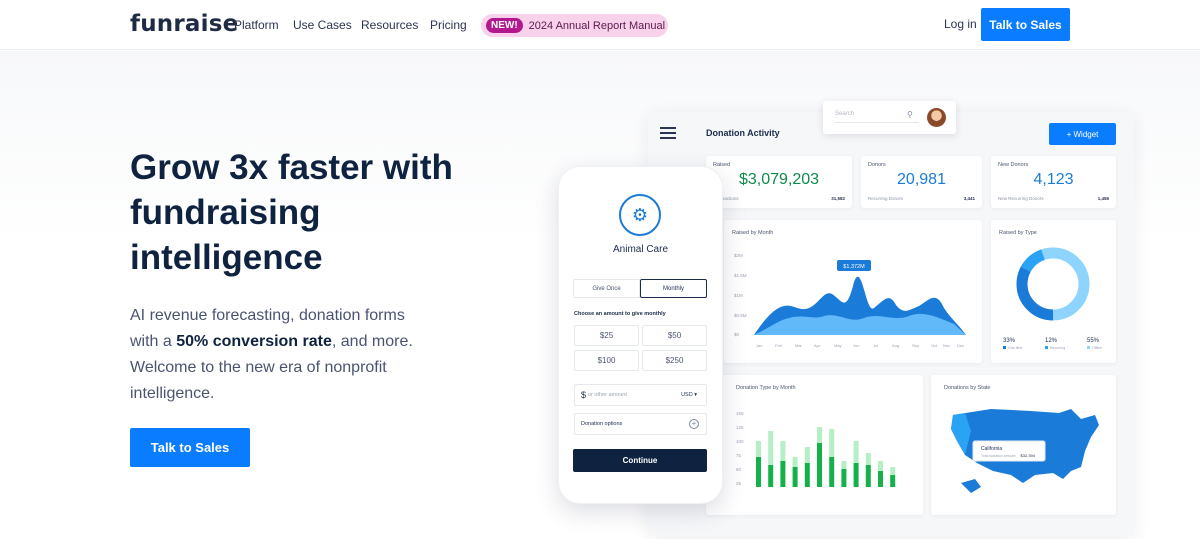  What do you see at coordinates (991, 449) in the screenshot?
I see `map-tooltip-state: California` at bounding box center [991, 449].